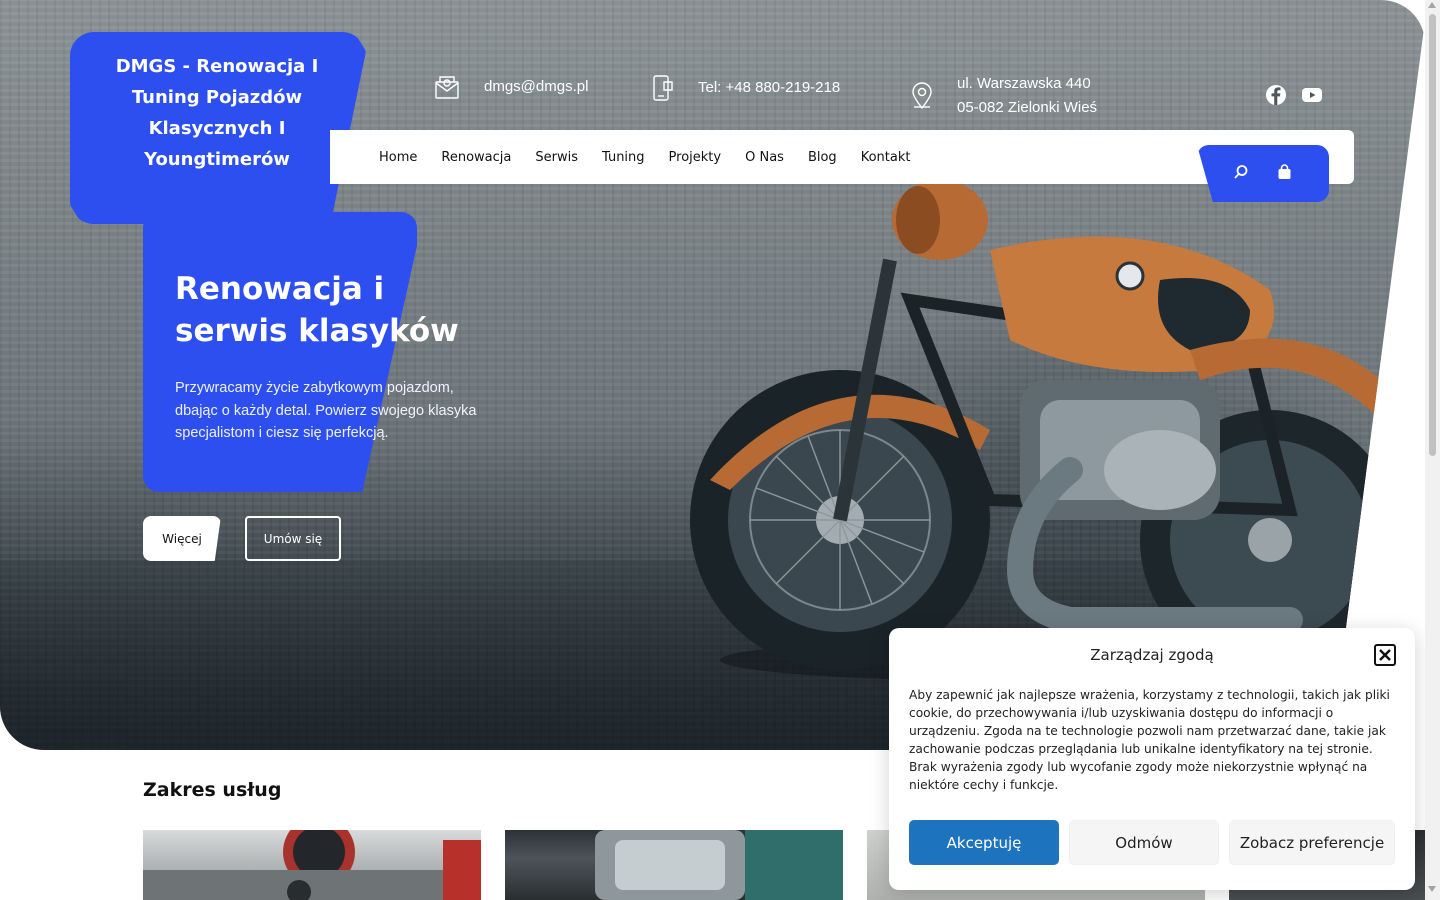 The height and width of the screenshot is (900, 1440). What do you see at coordinates (1312, 97) in the screenshot?
I see `youtube-icon` at bounding box center [1312, 97].